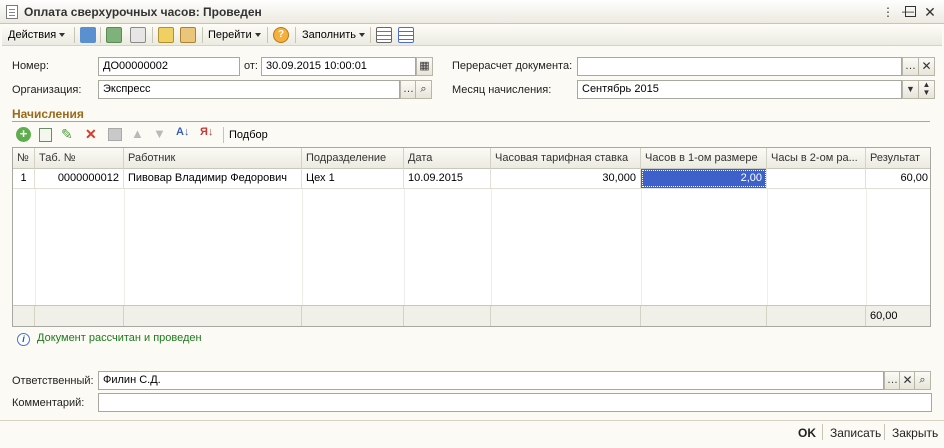  Describe the element at coordinates (384, 35) in the screenshot. I see `list-icon` at that location.